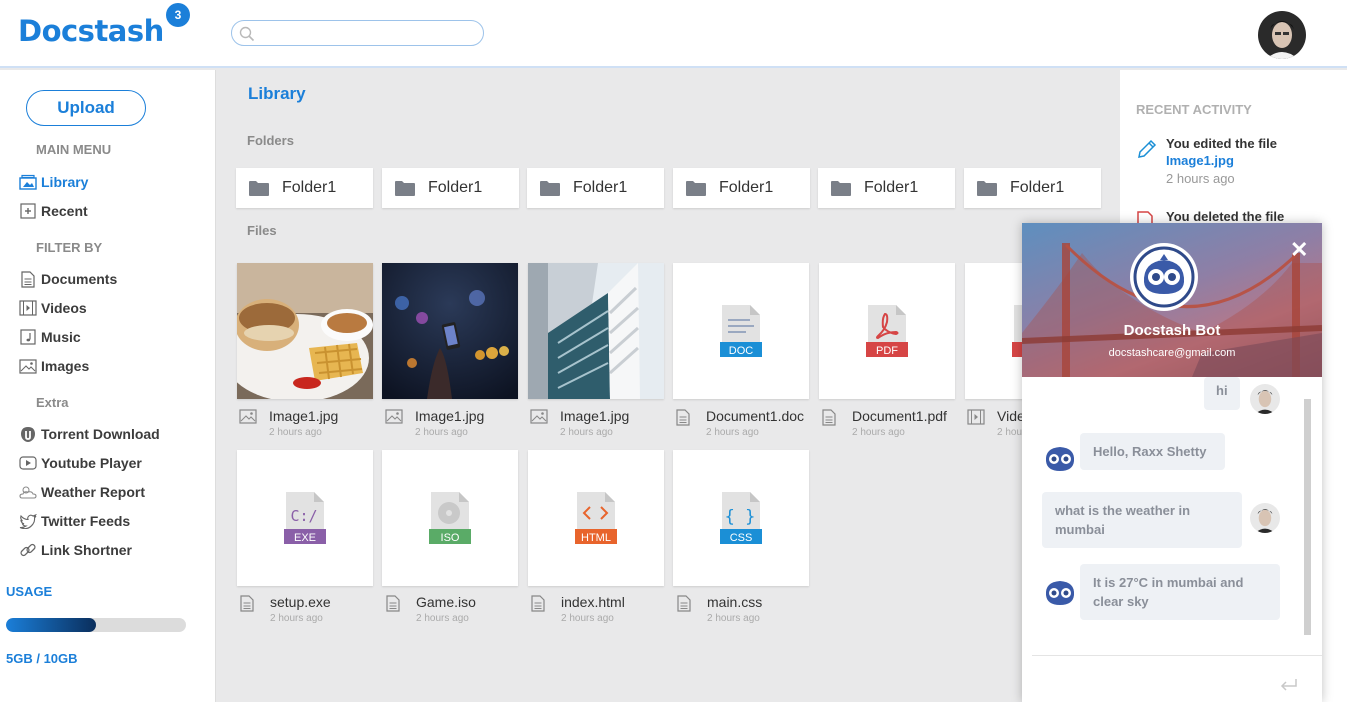  What do you see at coordinates (405, 188) in the screenshot?
I see `folder-icon` at bounding box center [405, 188].